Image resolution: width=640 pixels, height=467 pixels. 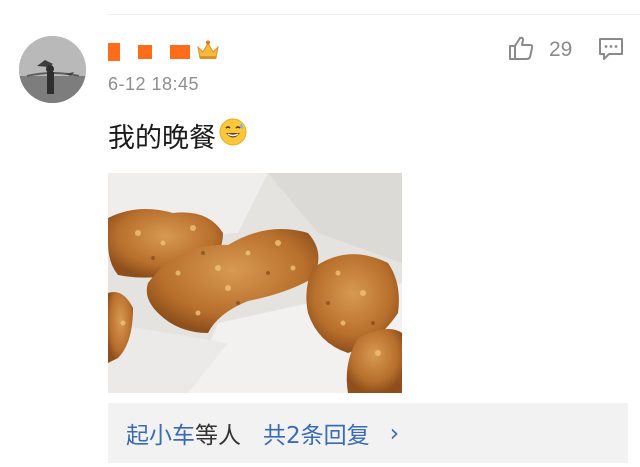 What do you see at coordinates (233, 135) in the screenshot?
I see `sweat-smile-emoji` at bounding box center [233, 135].